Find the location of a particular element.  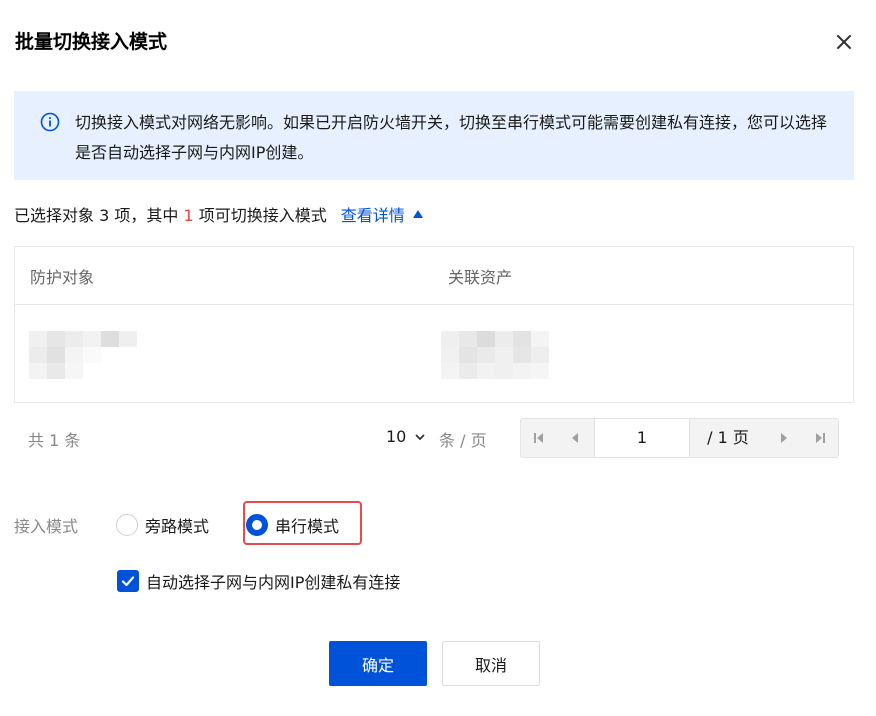

radio-bypass-mode: 旁路模式 is located at coordinates (162, 525).